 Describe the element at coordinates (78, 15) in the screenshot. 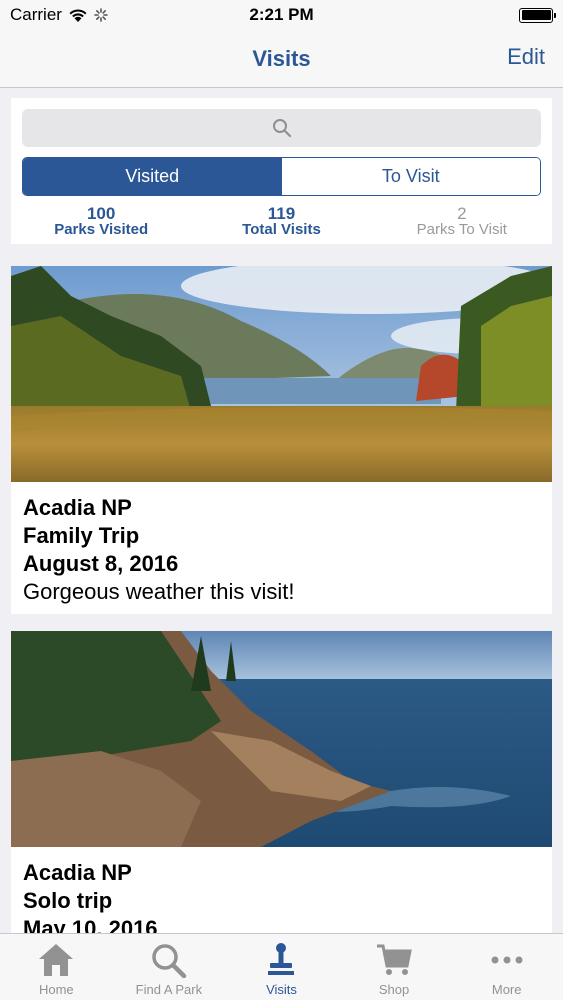

I see `wifi-icon` at that location.